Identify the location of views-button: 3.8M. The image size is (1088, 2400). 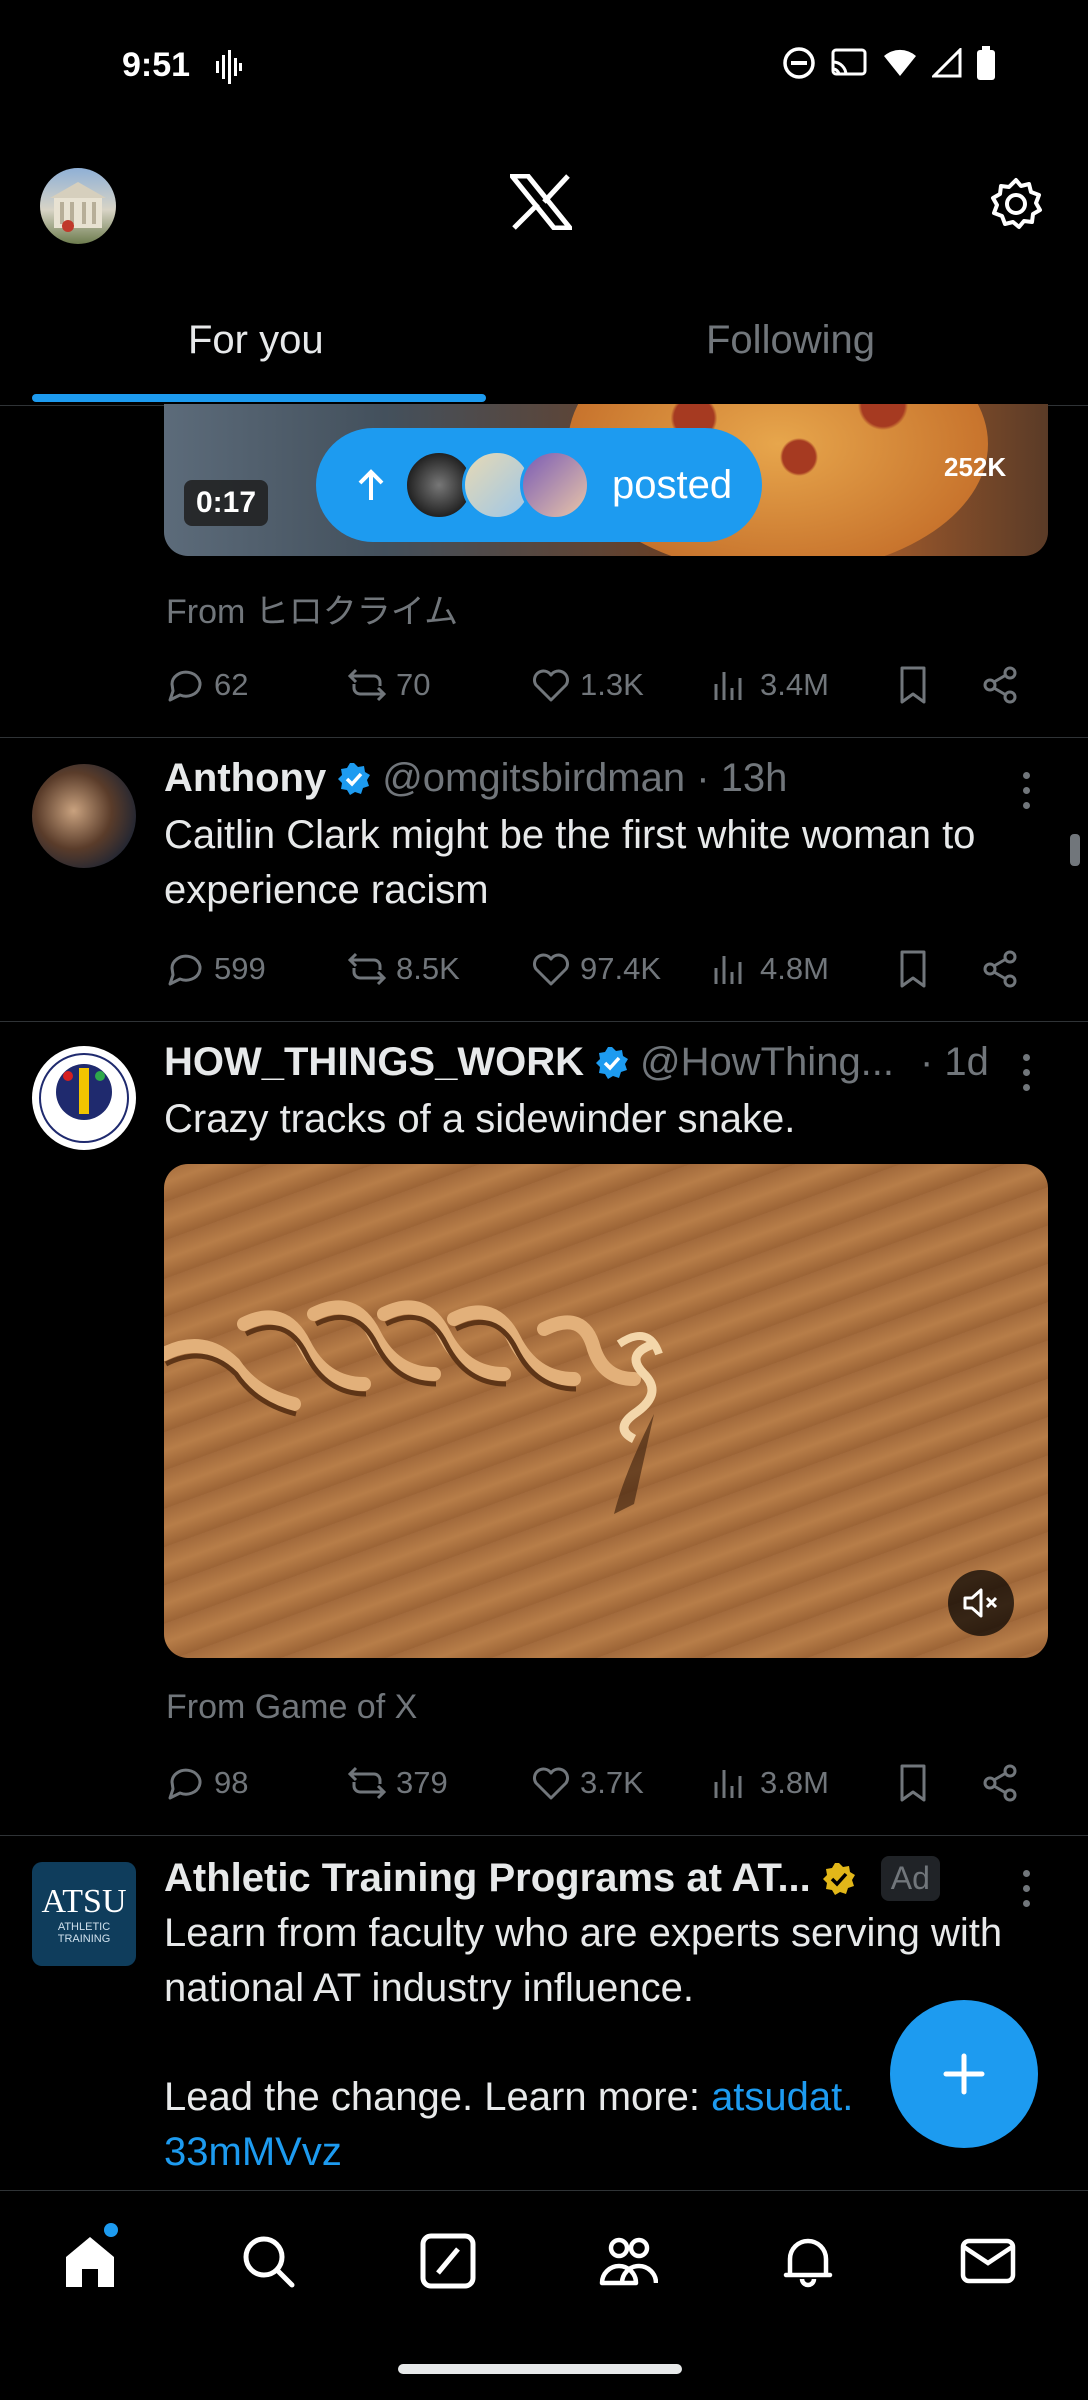
(769, 1783).